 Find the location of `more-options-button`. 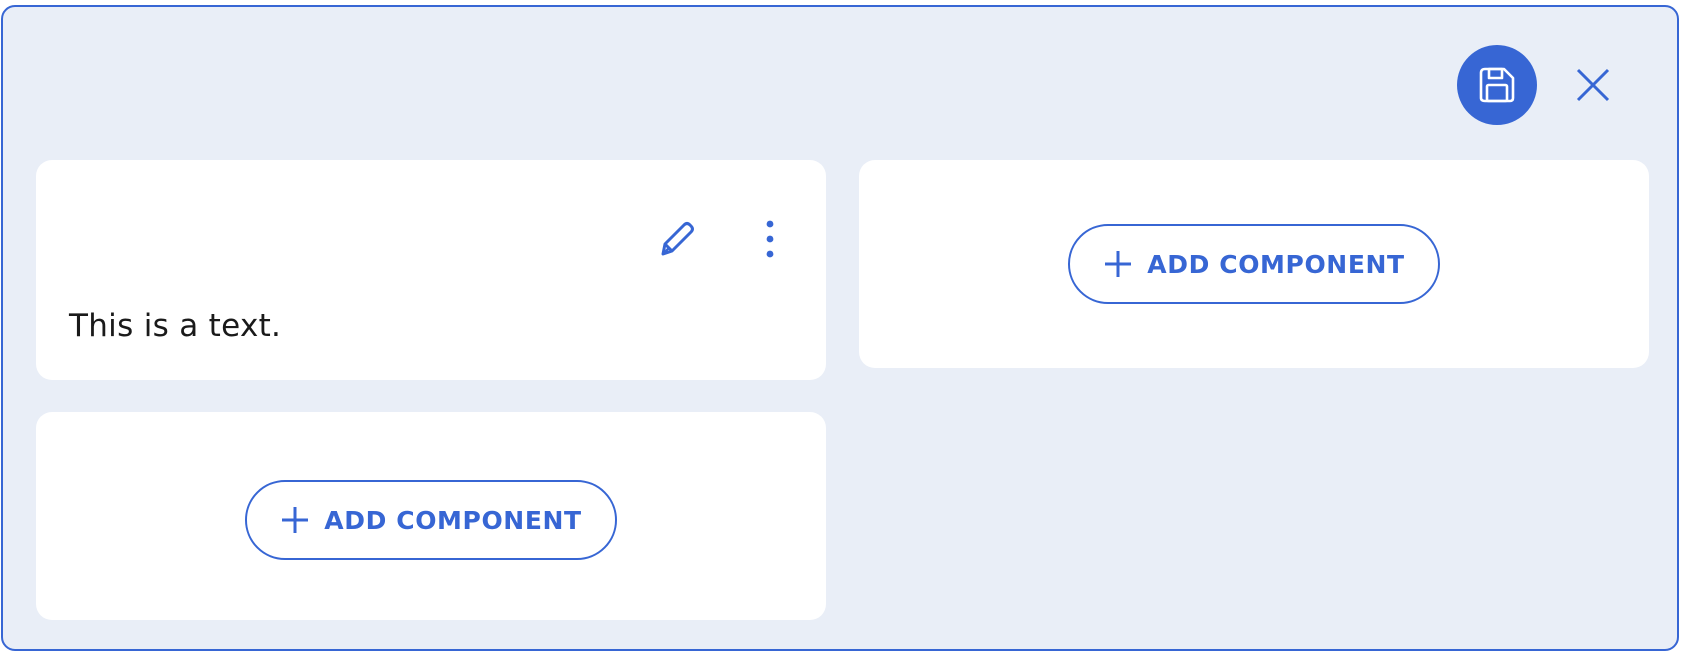

more-options-button is located at coordinates (770, 239).